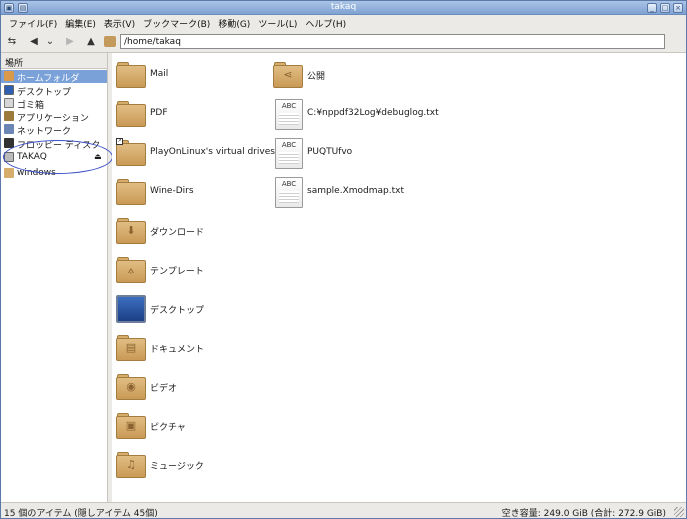 The image size is (687, 519). Describe the element at coordinates (234, 23) in the screenshot. I see `menu-go: 移動(G)` at that location.